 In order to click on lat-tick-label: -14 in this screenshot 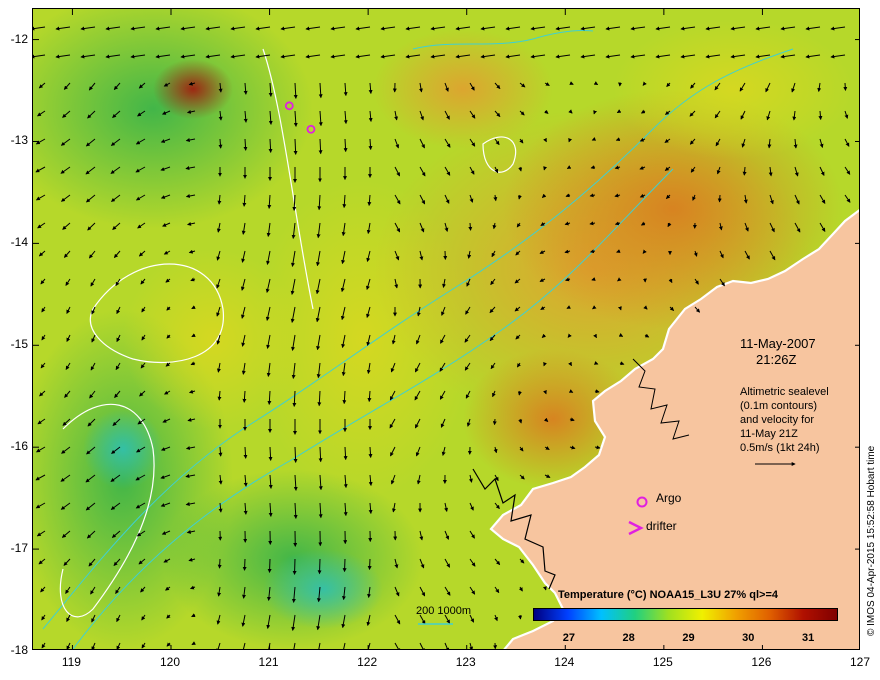, I will do `click(19, 242)`.